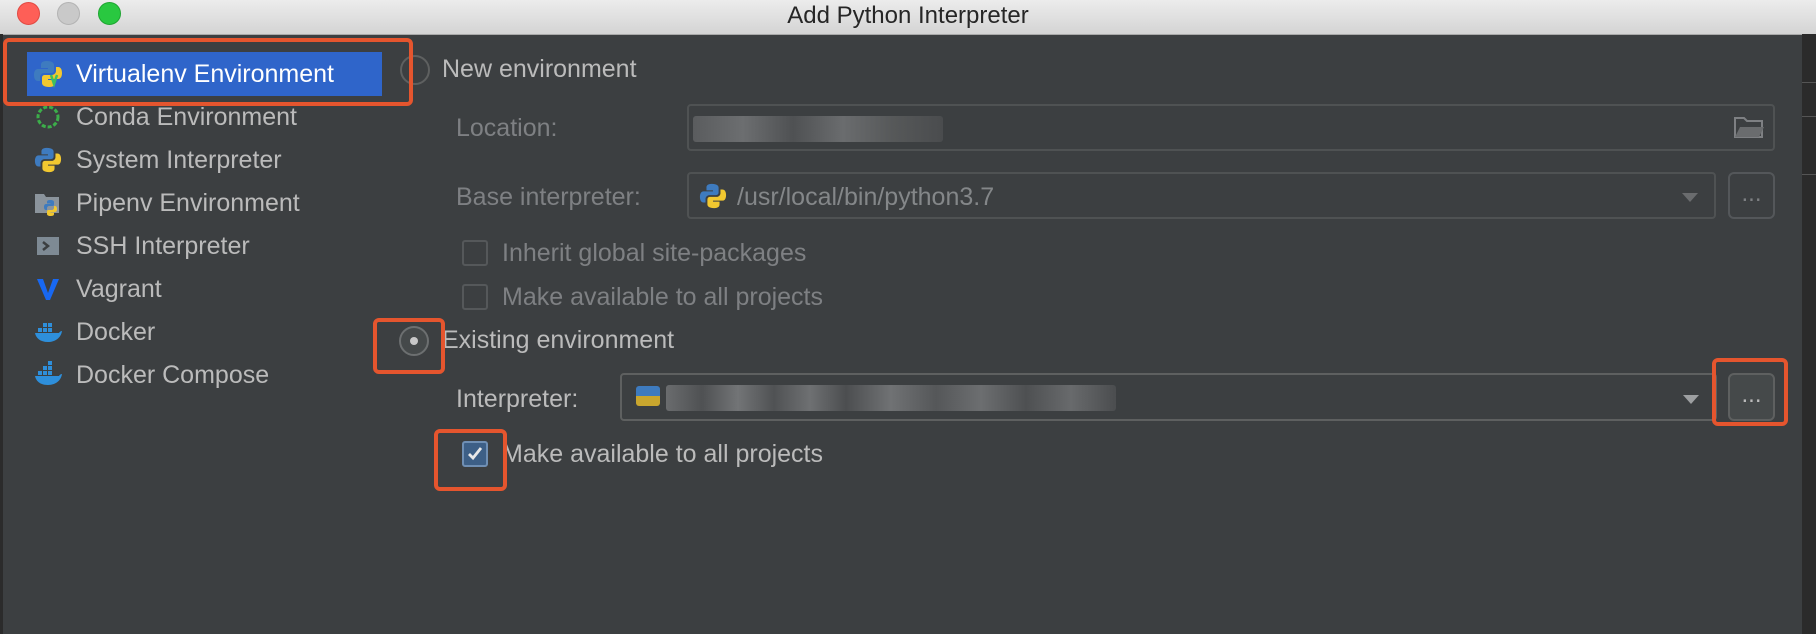  What do you see at coordinates (409, 346) in the screenshot?
I see `highlight-existing-radio` at bounding box center [409, 346].